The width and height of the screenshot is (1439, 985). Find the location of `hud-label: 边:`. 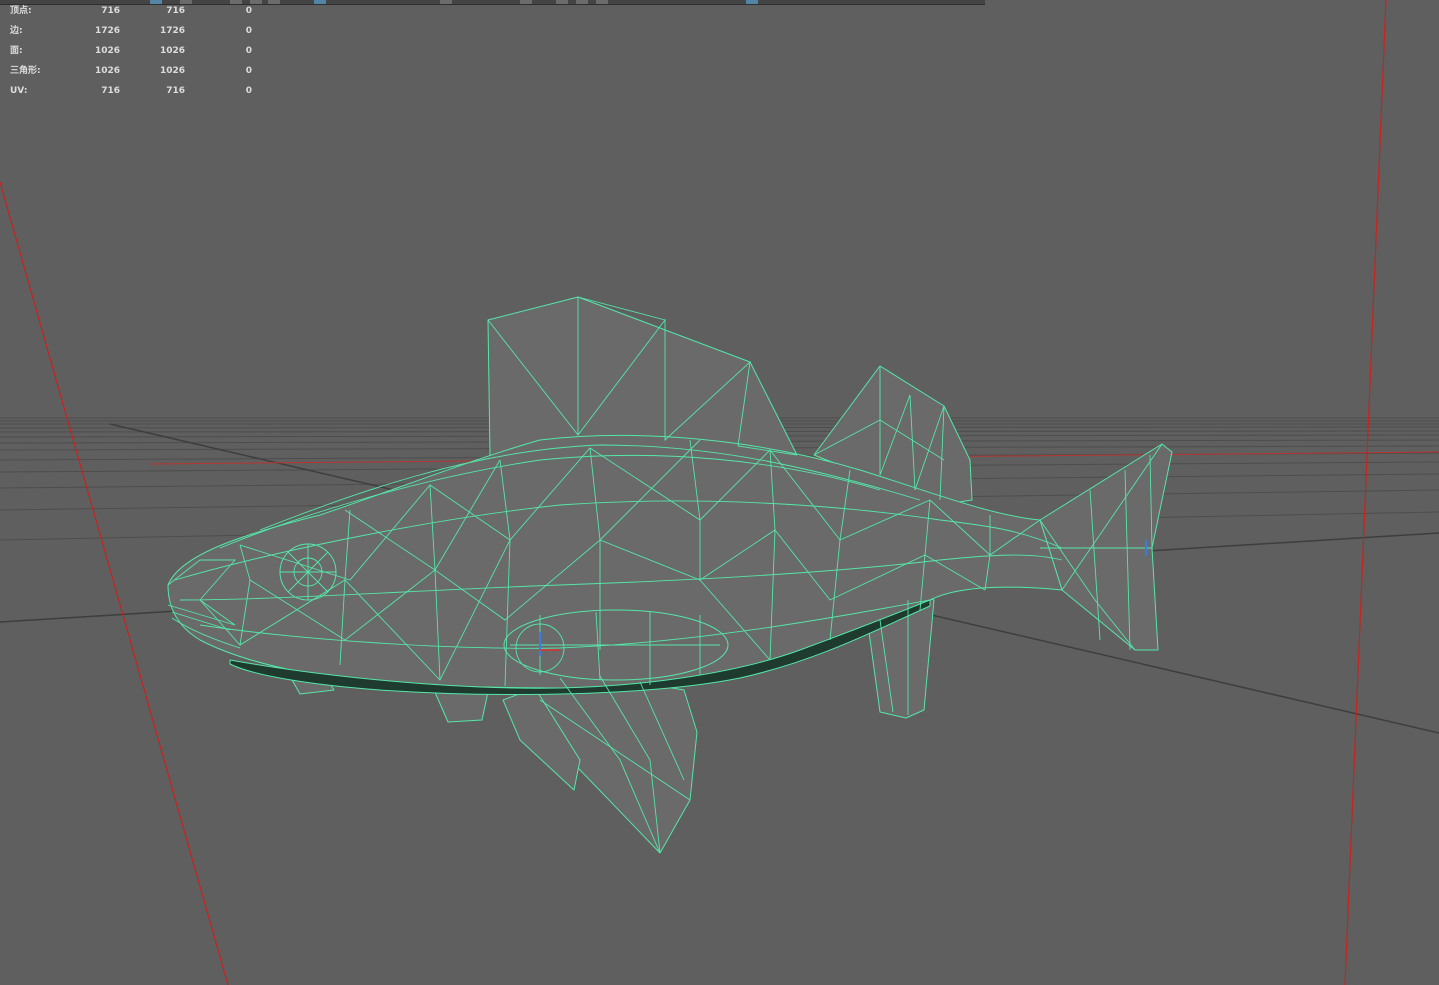

hud-label: 边: is located at coordinates (16, 31).